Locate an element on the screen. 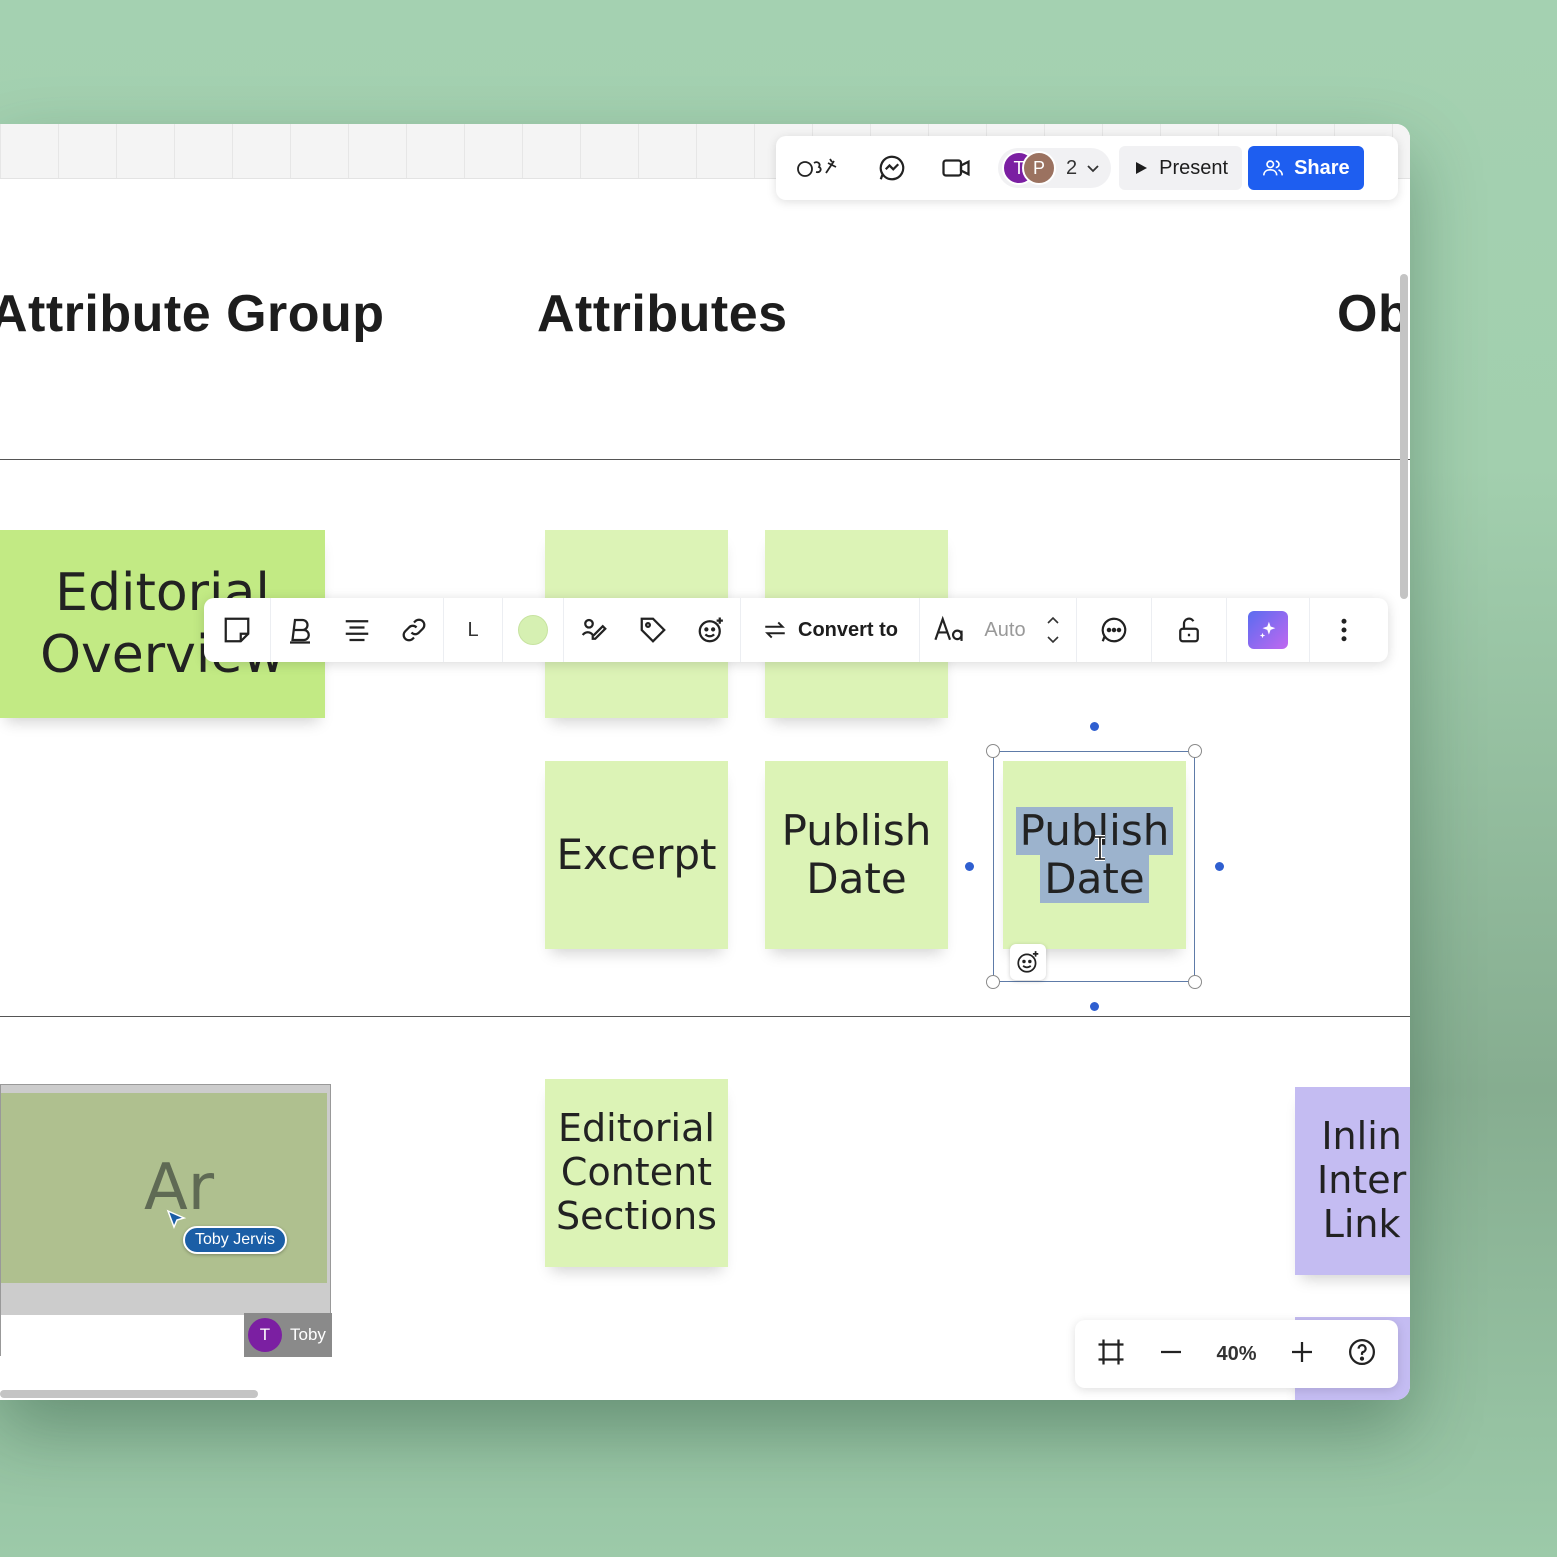  help-button is located at coordinates (1362, 1354).